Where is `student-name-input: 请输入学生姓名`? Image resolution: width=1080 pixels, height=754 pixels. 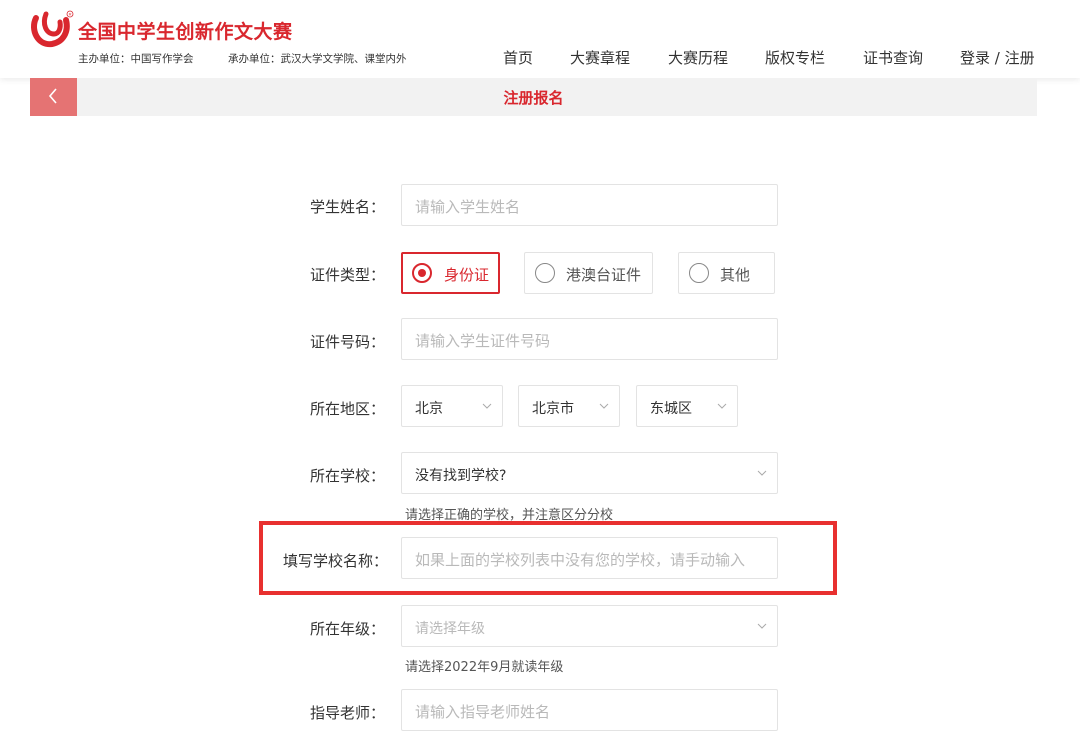 student-name-input: 请输入学生姓名 is located at coordinates (589, 205).